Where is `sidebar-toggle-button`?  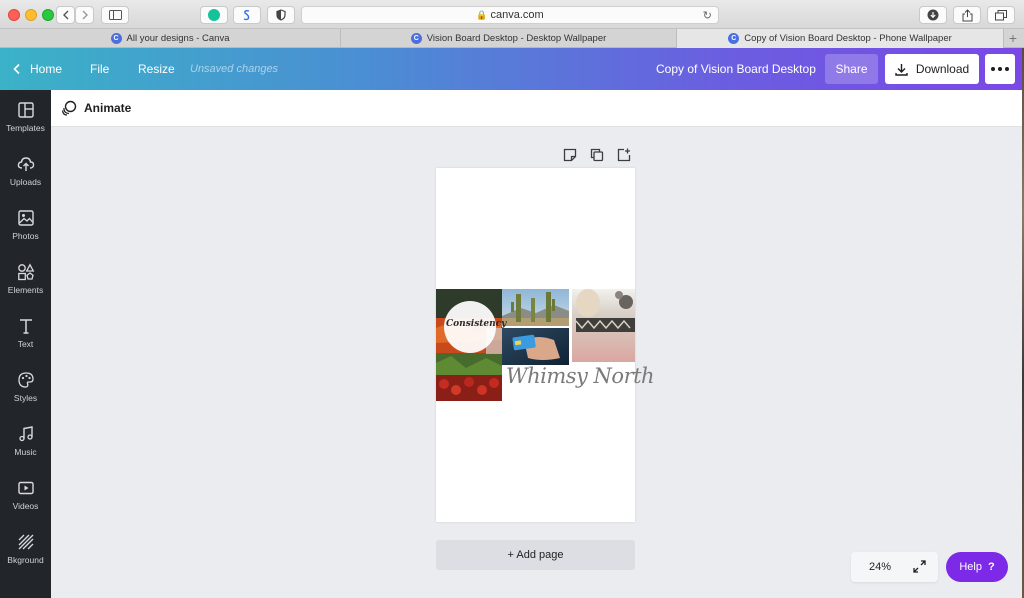 sidebar-toggle-button is located at coordinates (115, 15).